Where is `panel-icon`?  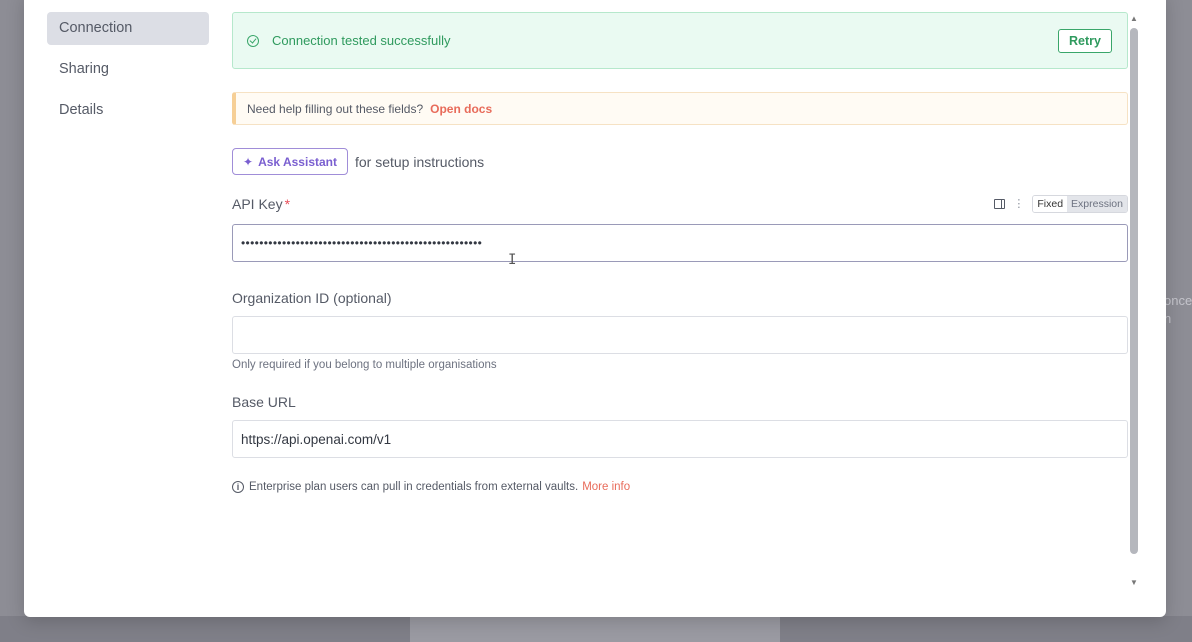
panel-icon is located at coordinates (1000, 204).